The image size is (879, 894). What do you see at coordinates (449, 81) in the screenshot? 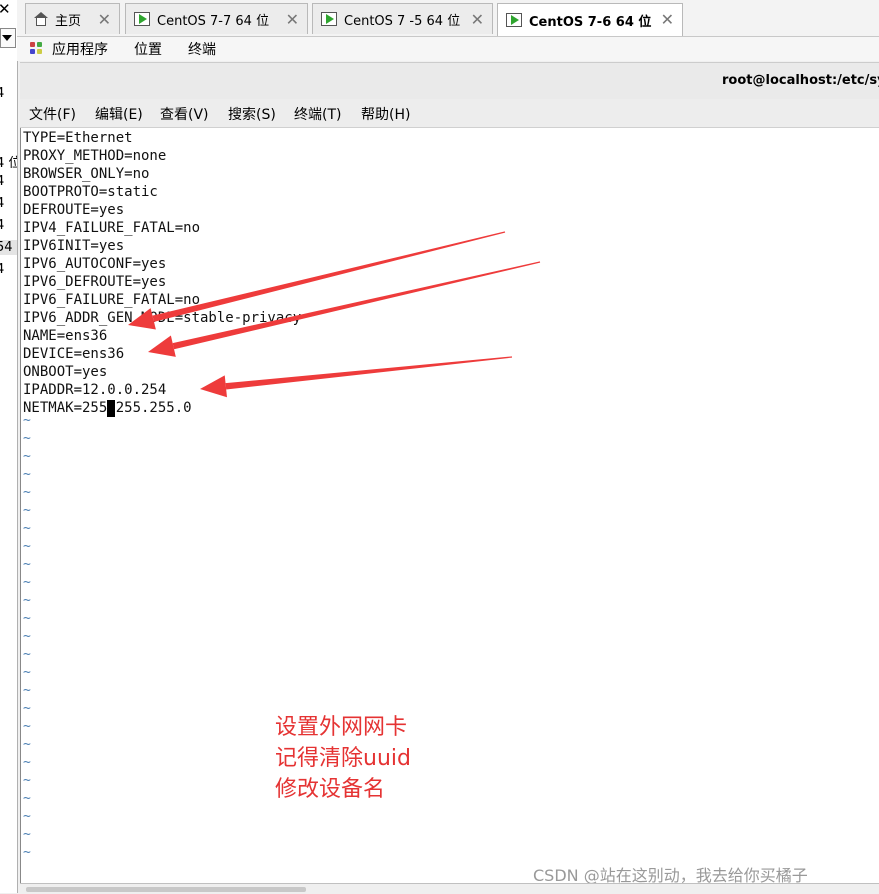
I see `terminal-title-bar: root@localhost:/etc/sys` at bounding box center [449, 81].